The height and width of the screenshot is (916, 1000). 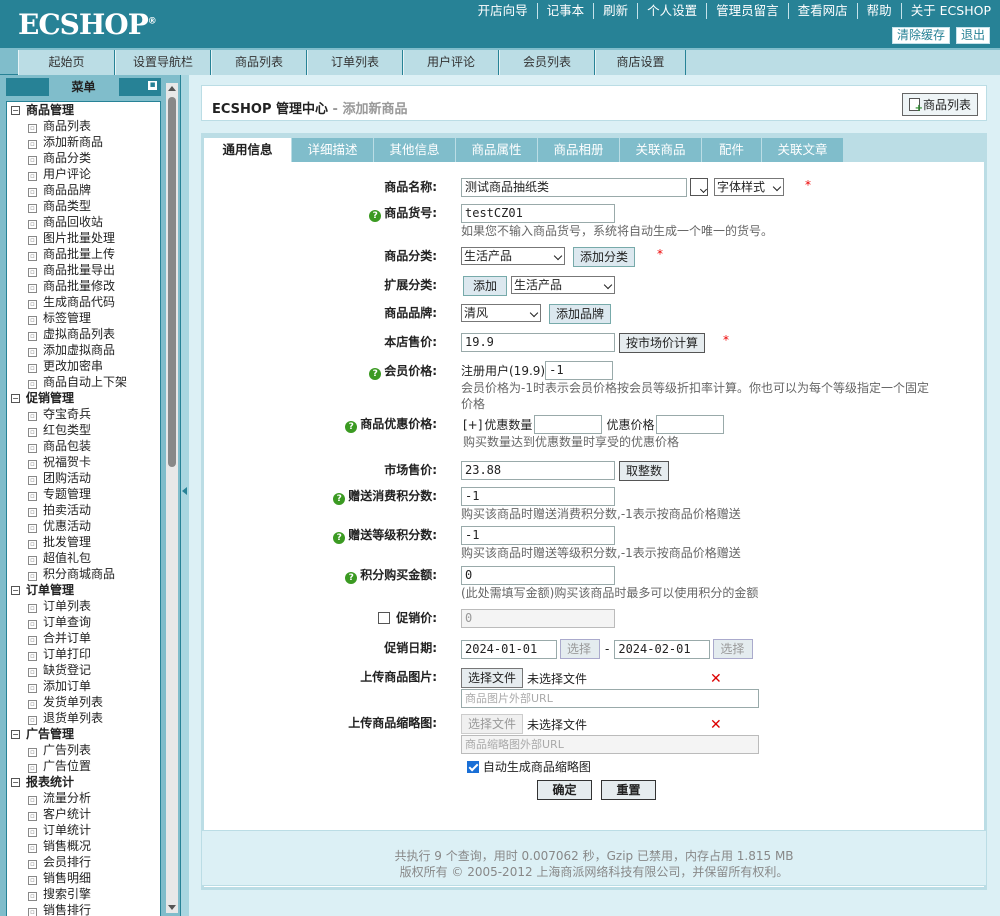 I want to click on tab-general: 通用信息, so click(x=248, y=150).